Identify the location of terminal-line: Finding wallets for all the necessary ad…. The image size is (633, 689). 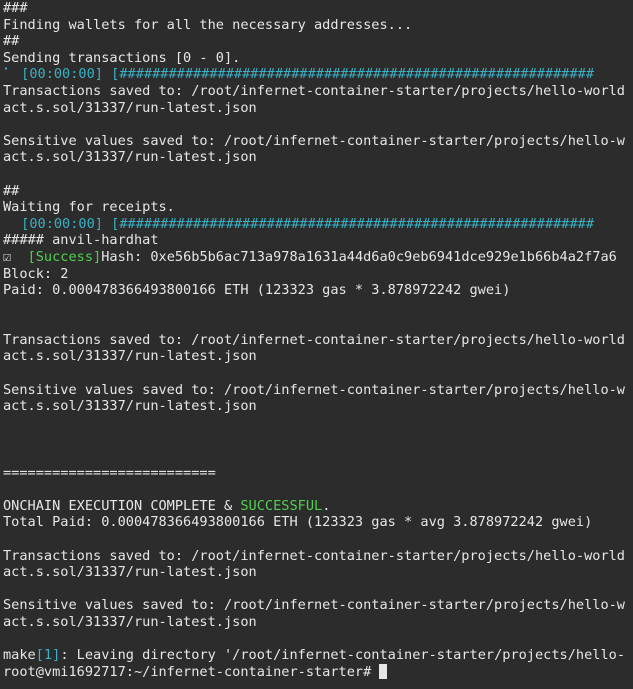
(208, 24).